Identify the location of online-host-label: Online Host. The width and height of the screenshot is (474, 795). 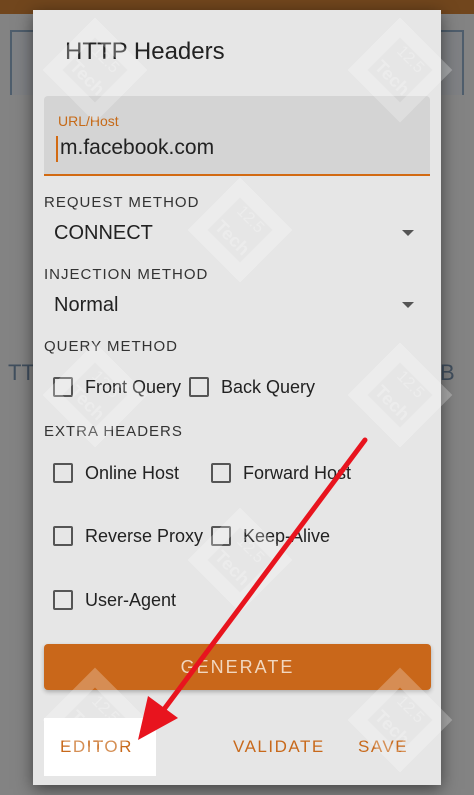
(132, 472).